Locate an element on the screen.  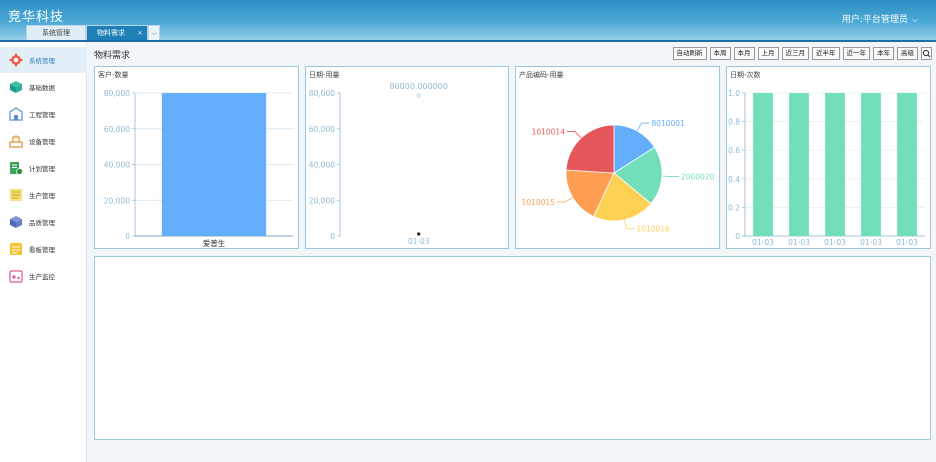
chevron-down-icon: ⌵ is located at coordinates (914, 19).